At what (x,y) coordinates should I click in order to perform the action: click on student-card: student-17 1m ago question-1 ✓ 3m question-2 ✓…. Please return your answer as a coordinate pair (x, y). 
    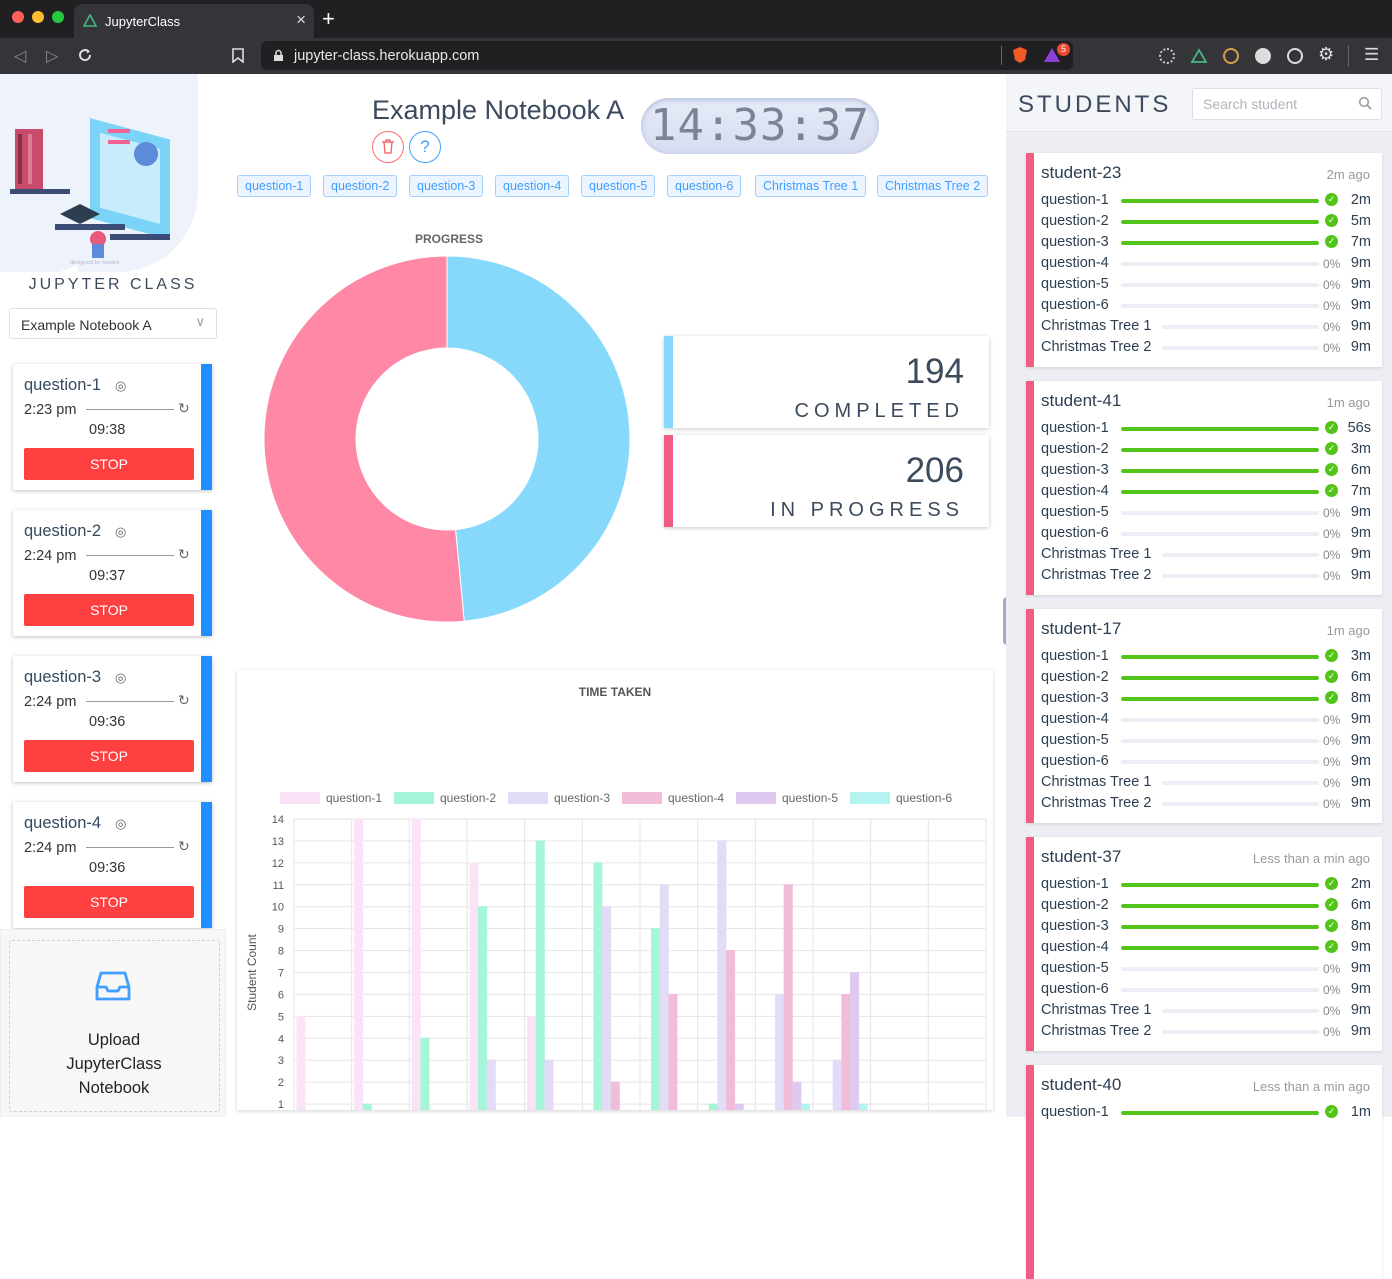
    Looking at the image, I should click on (1204, 716).